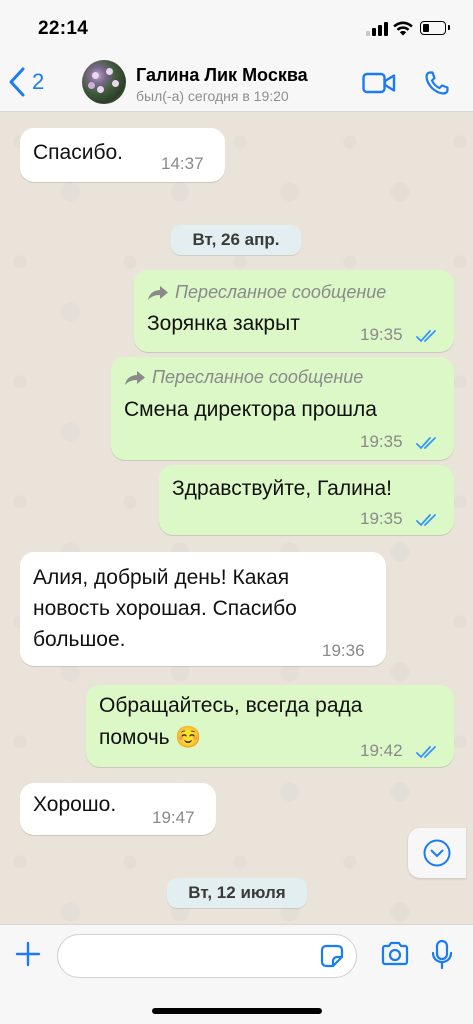 Image resolution: width=473 pixels, height=1024 pixels. Describe the element at coordinates (161, 577) in the screenshot. I see `message-text-line: Алия, добрый день! Какая` at that location.